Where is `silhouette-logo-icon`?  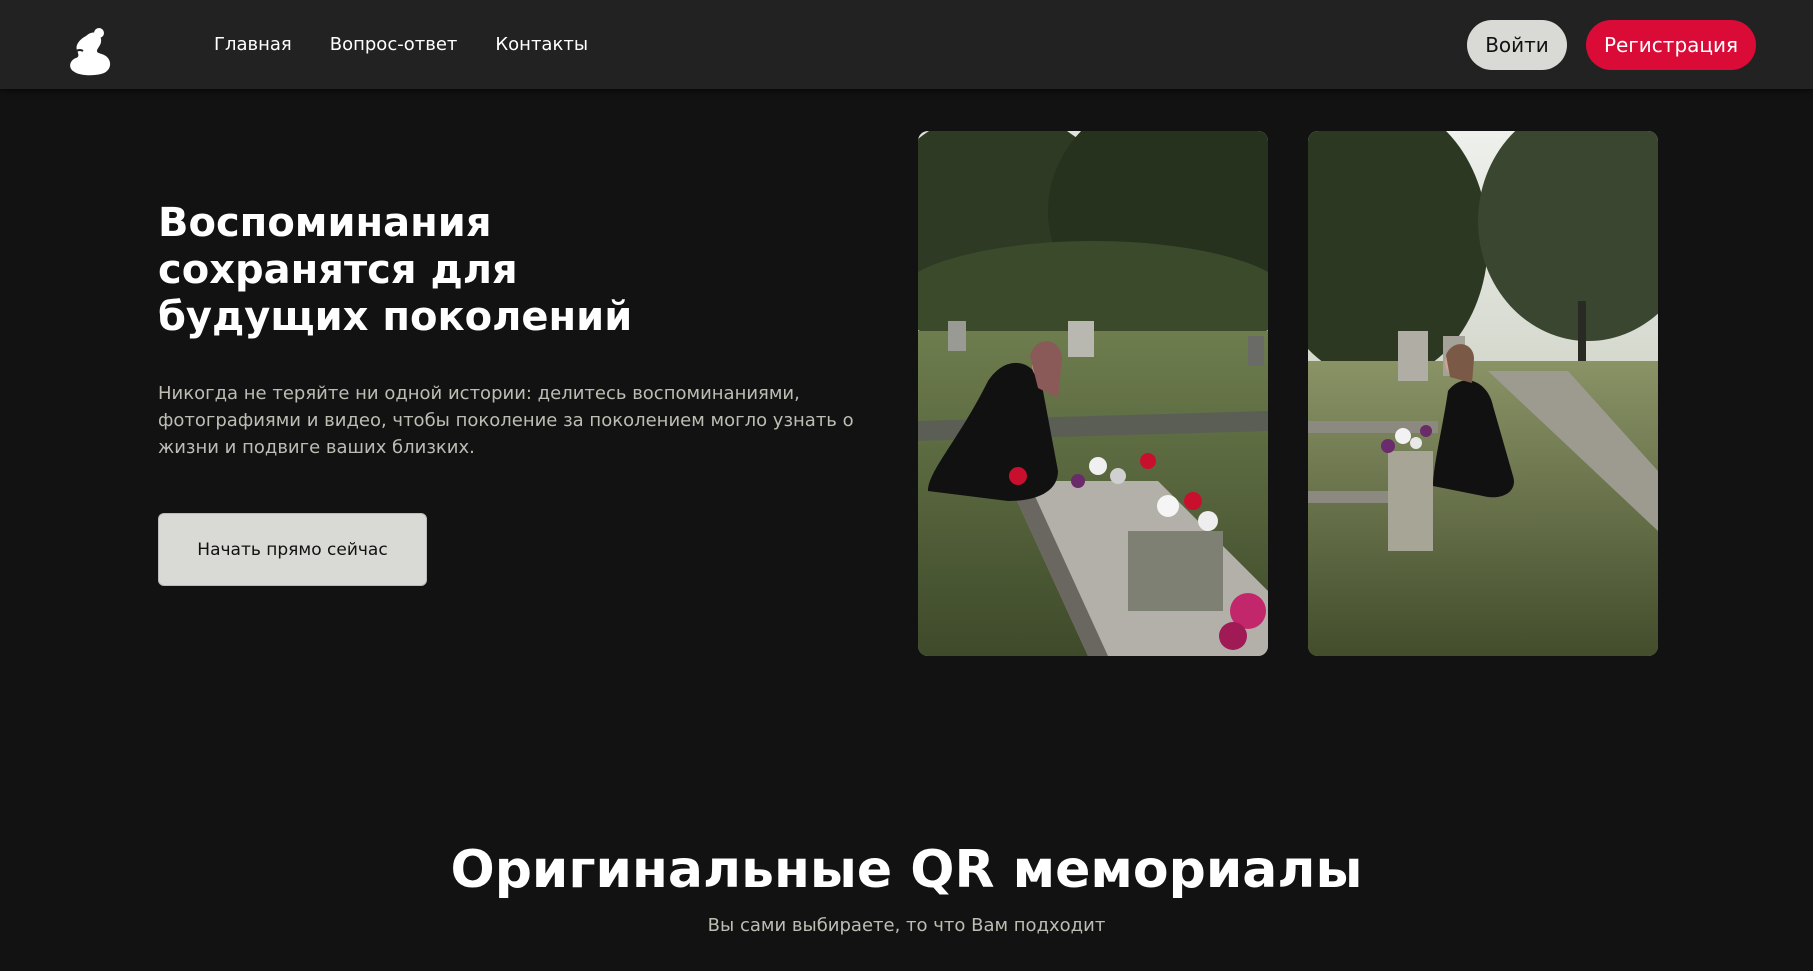
silhouette-logo-icon is located at coordinates (93, 51).